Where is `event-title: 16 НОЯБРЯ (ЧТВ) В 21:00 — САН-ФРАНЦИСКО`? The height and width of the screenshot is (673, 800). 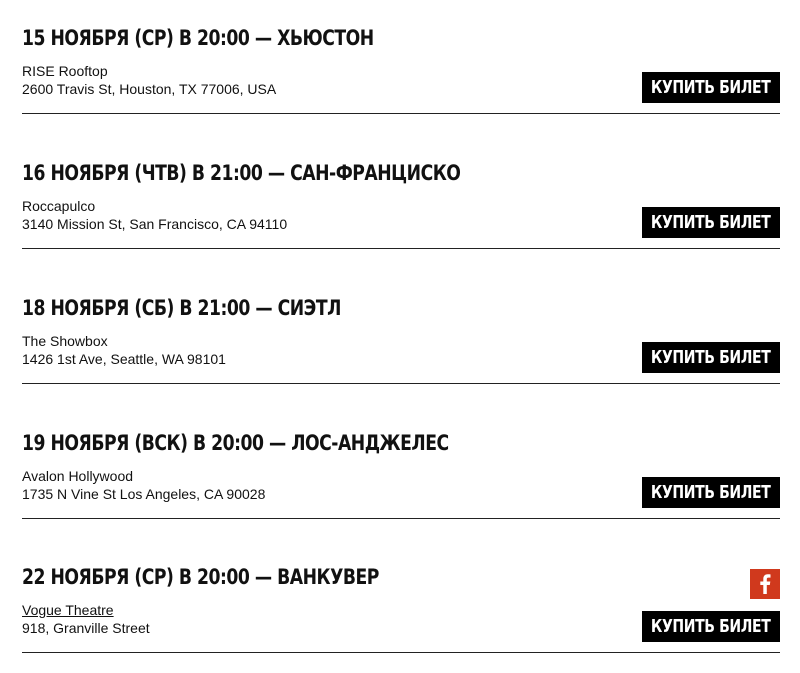 event-title: 16 НОЯБРЯ (ЧТВ) В 21:00 — САН-ФРАНЦИСКО is located at coordinates (241, 173).